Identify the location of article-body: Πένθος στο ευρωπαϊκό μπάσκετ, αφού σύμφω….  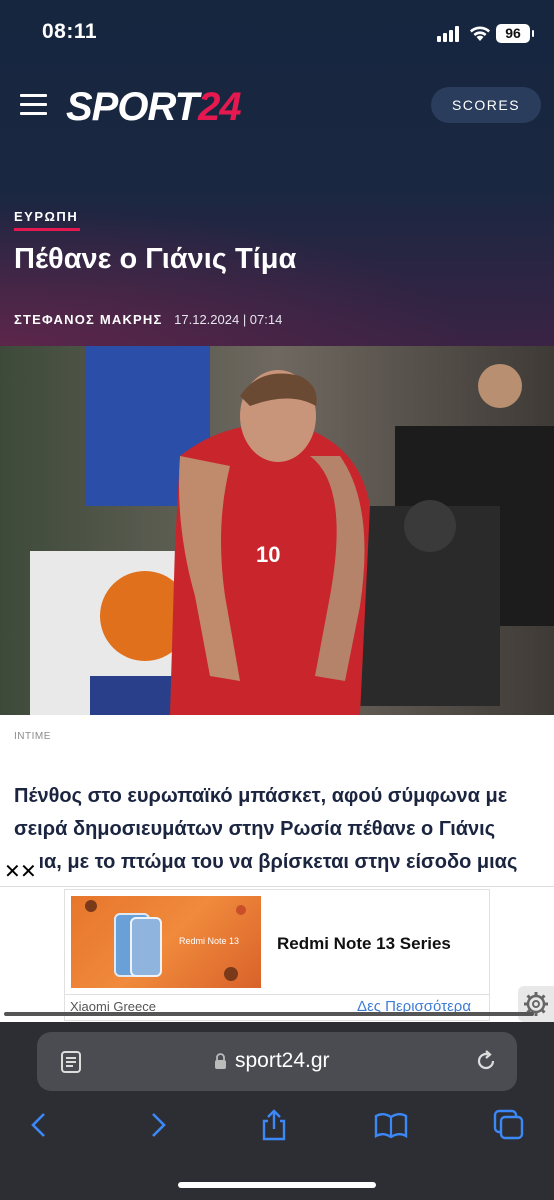
(279, 829).